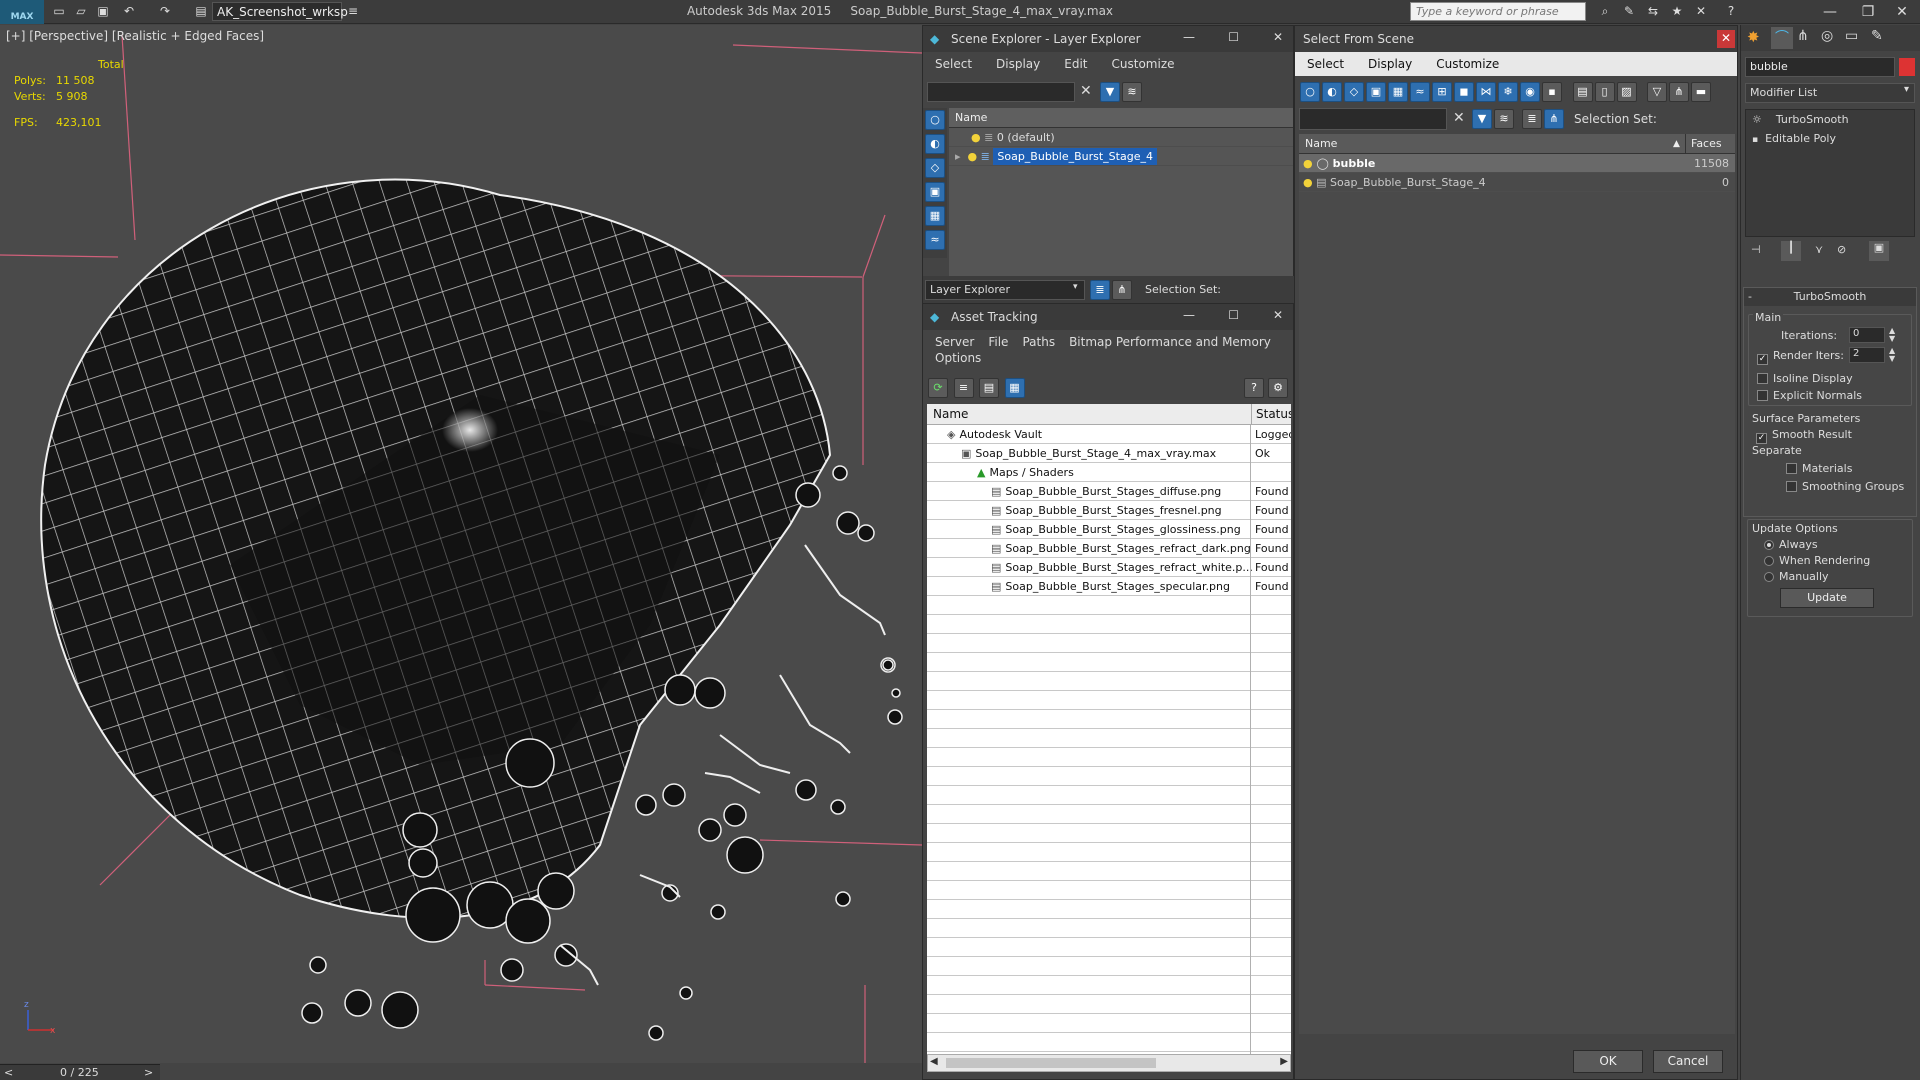 The image size is (1920, 1080). I want to click on filter-shapes-icon: ◐, so click(935, 144).